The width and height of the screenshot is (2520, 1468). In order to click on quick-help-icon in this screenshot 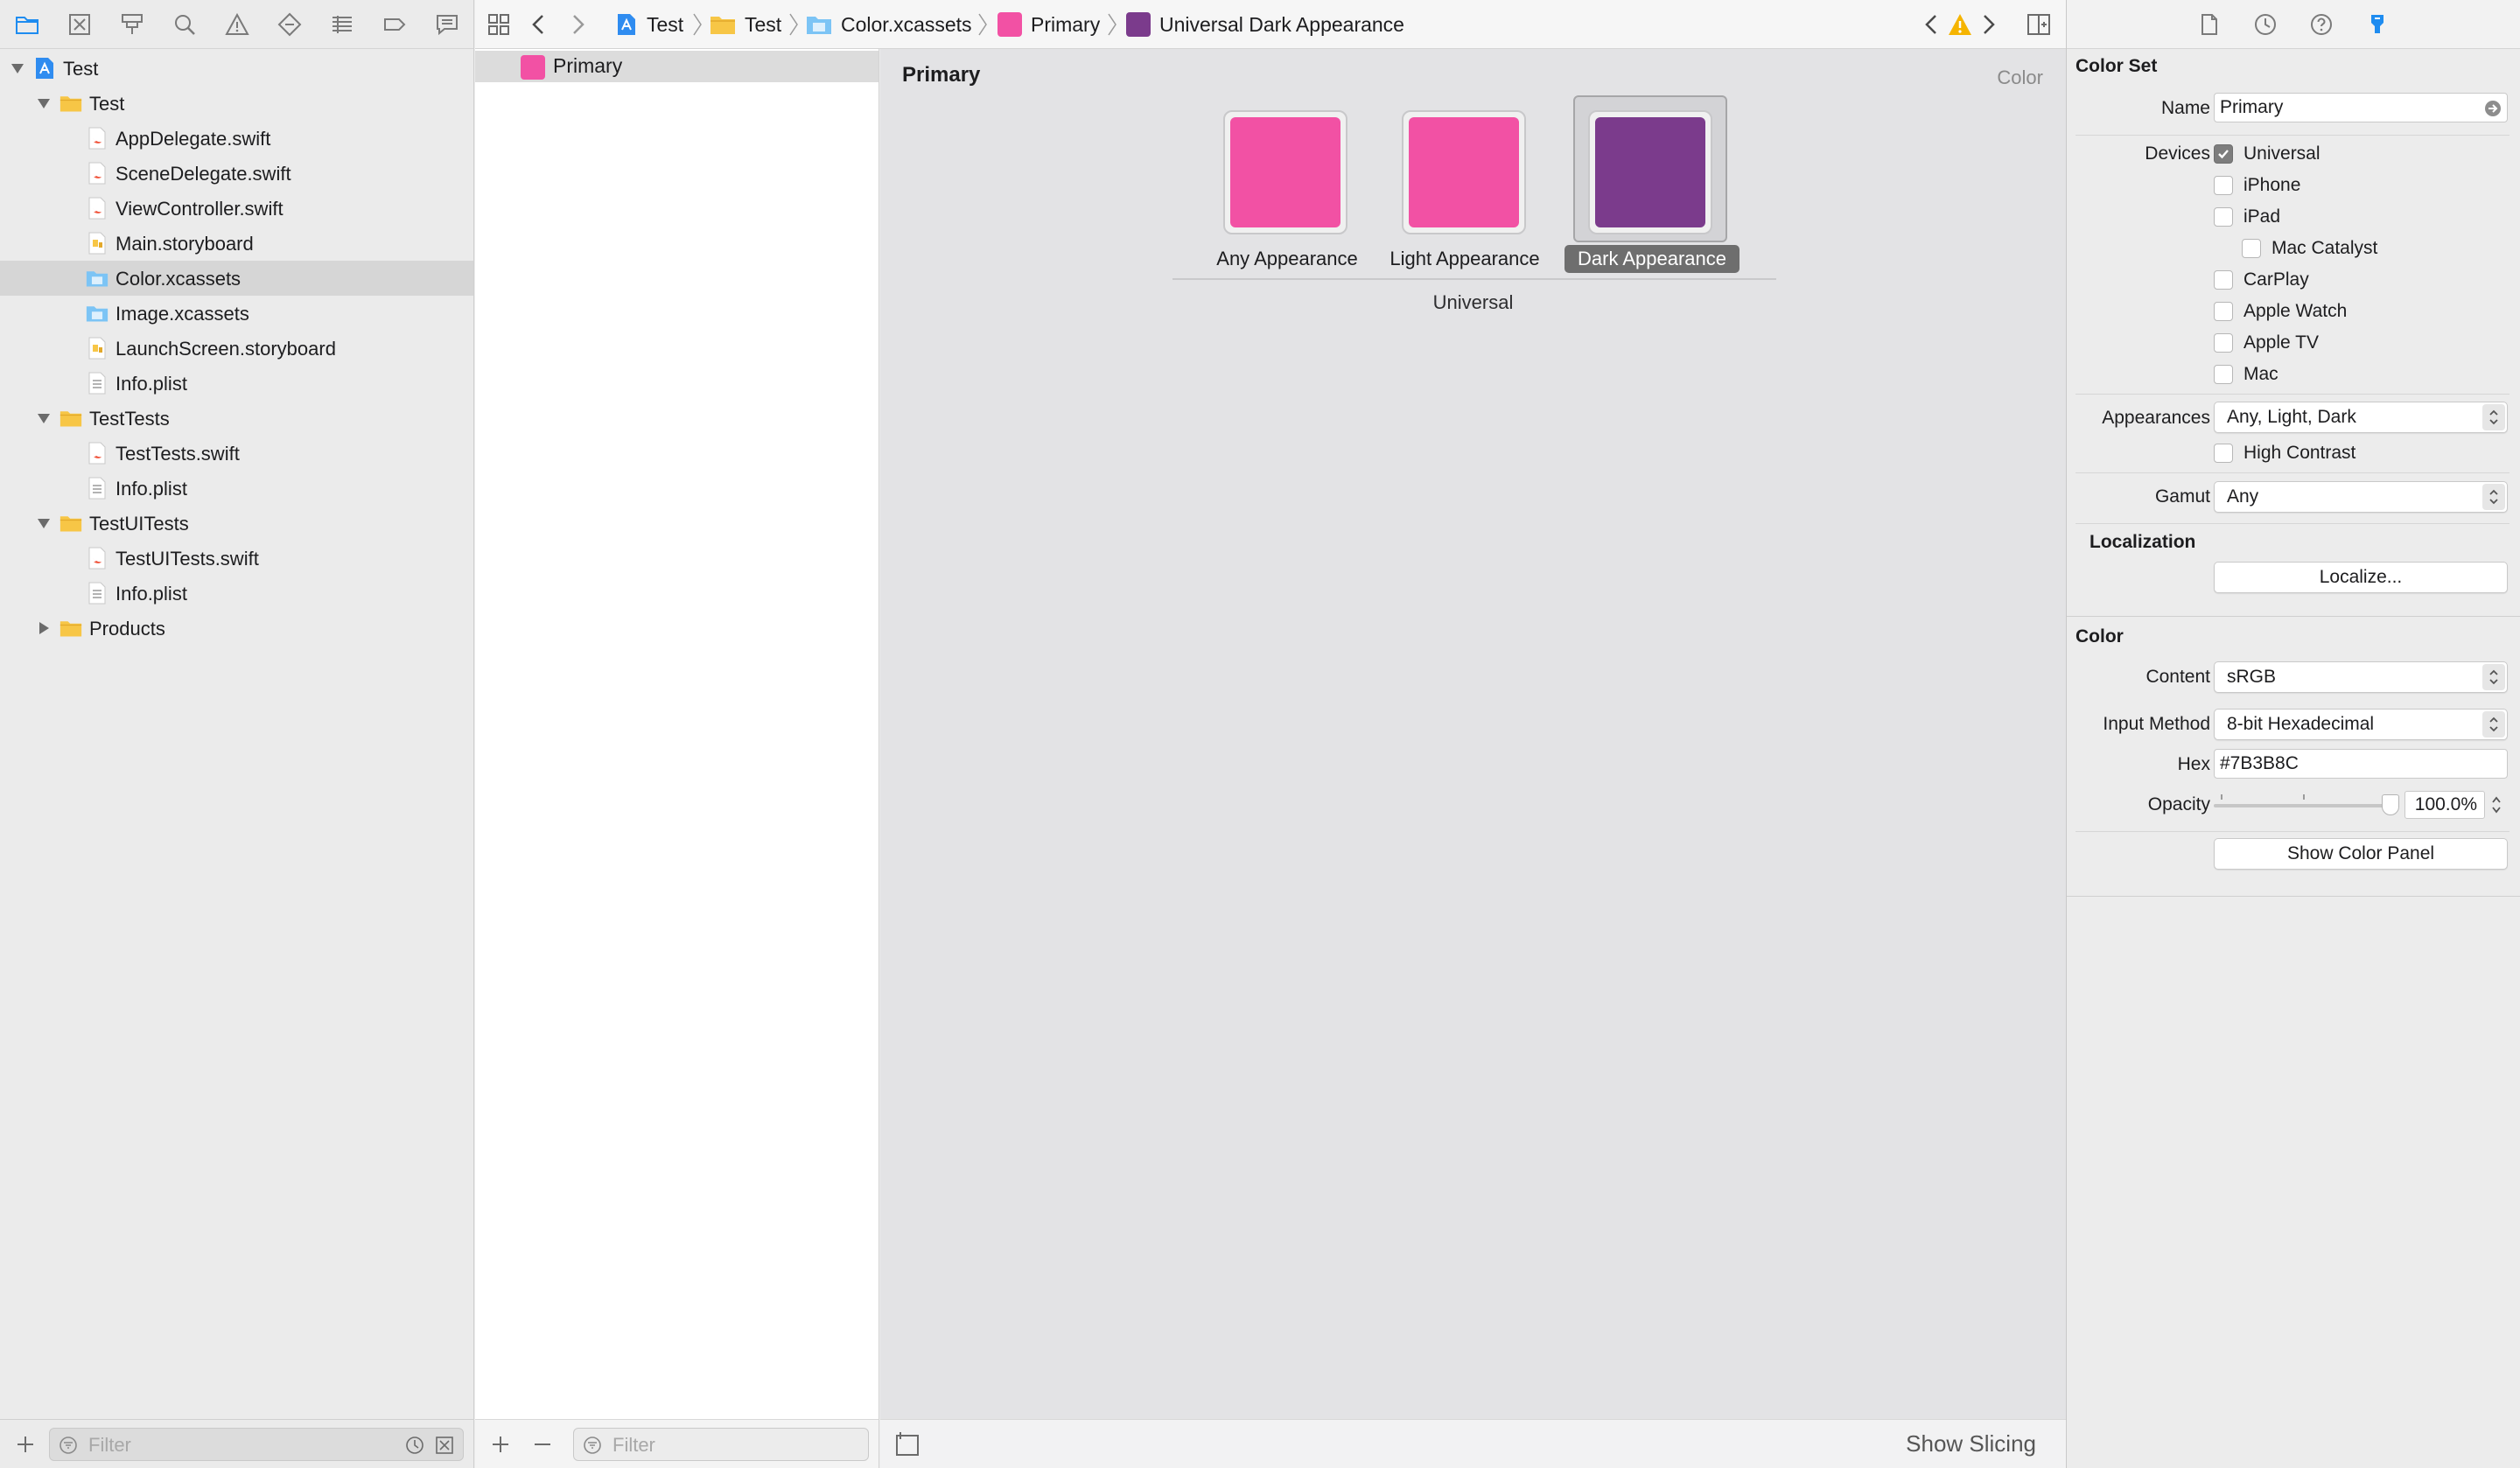, I will do `click(2321, 24)`.